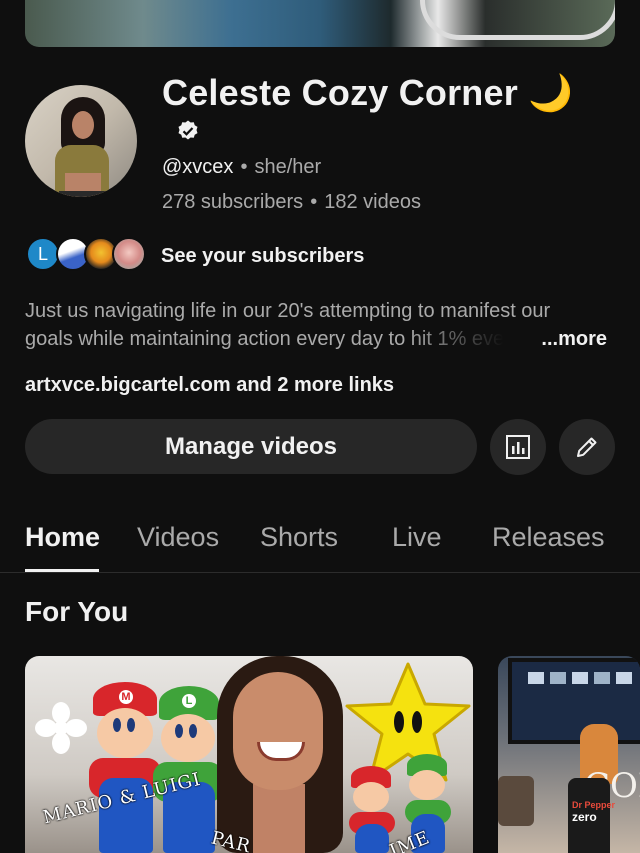 This screenshot has height=853, width=640. Describe the element at coordinates (417, 537) in the screenshot. I see `tab-live: Live` at that location.